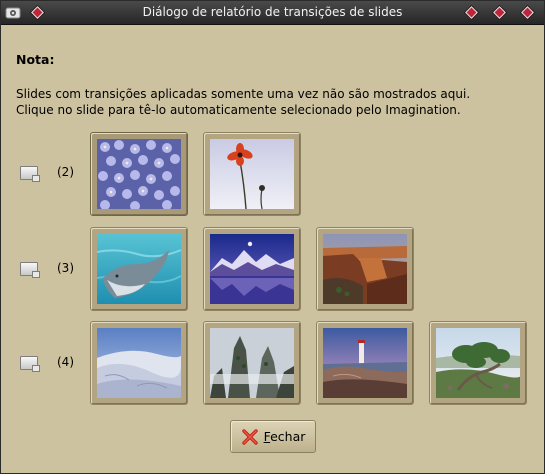  Describe the element at coordinates (65, 268) in the screenshot. I see `row-count-label: (3)` at that location.